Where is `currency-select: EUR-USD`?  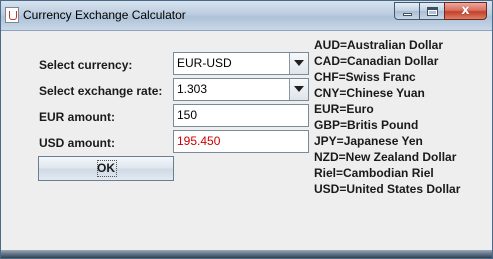 currency-select: EUR-USD is located at coordinates (241, 63).